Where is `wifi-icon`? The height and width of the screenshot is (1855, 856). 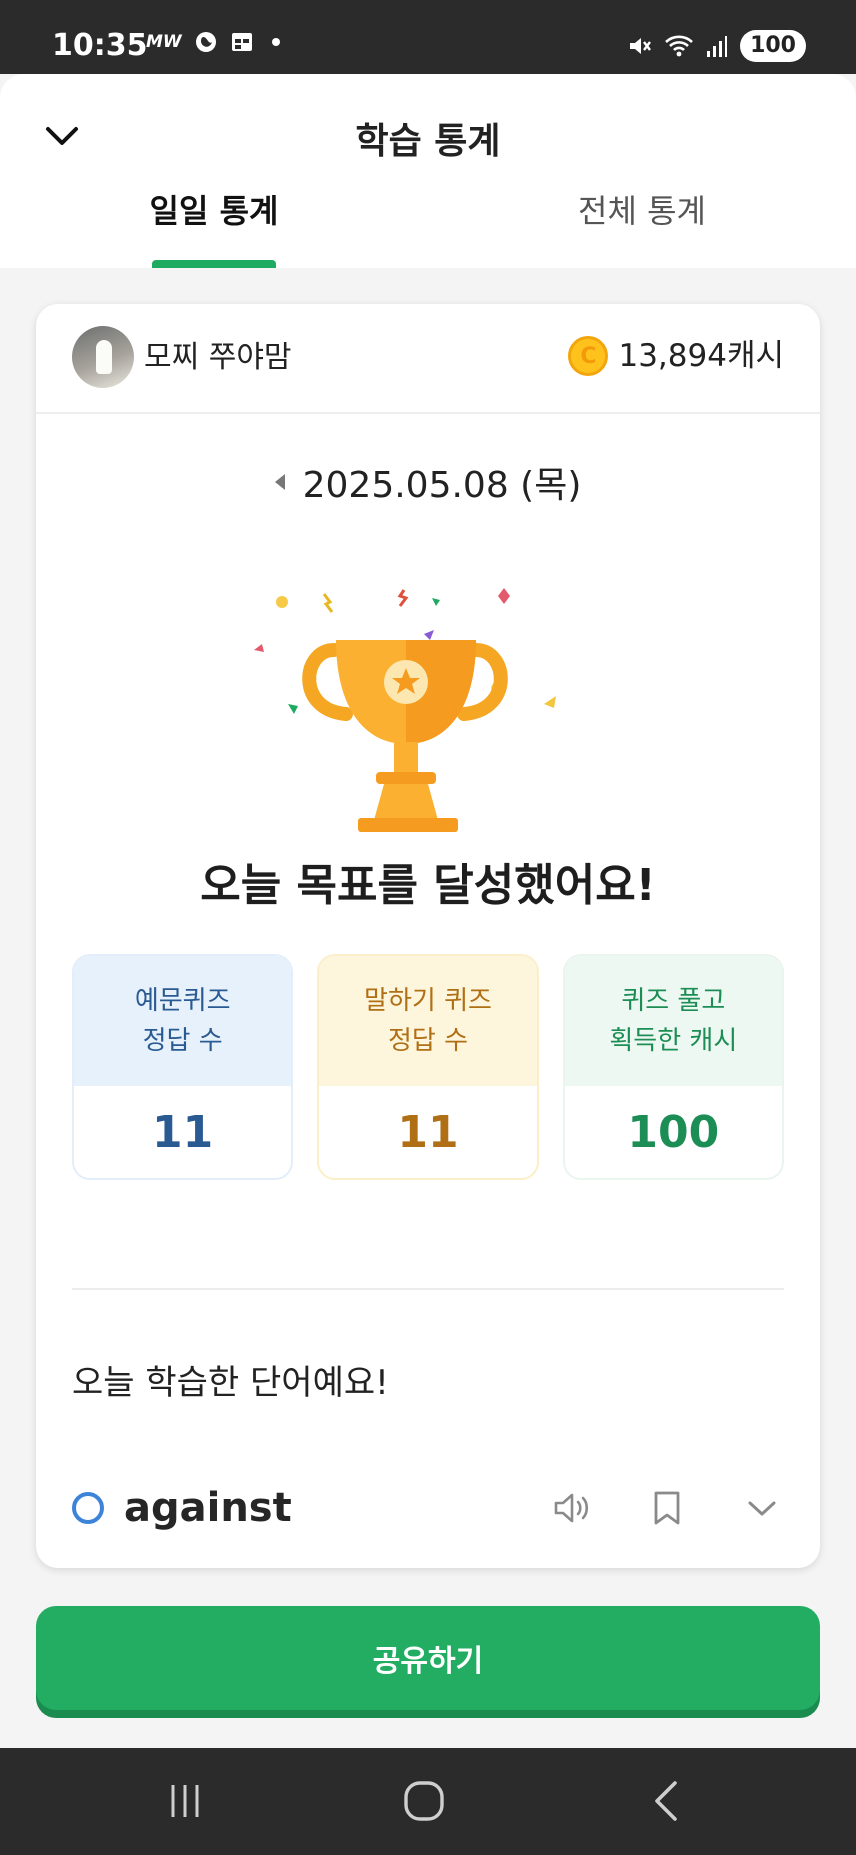 wifi-icon is located at coordinates (679, 46).